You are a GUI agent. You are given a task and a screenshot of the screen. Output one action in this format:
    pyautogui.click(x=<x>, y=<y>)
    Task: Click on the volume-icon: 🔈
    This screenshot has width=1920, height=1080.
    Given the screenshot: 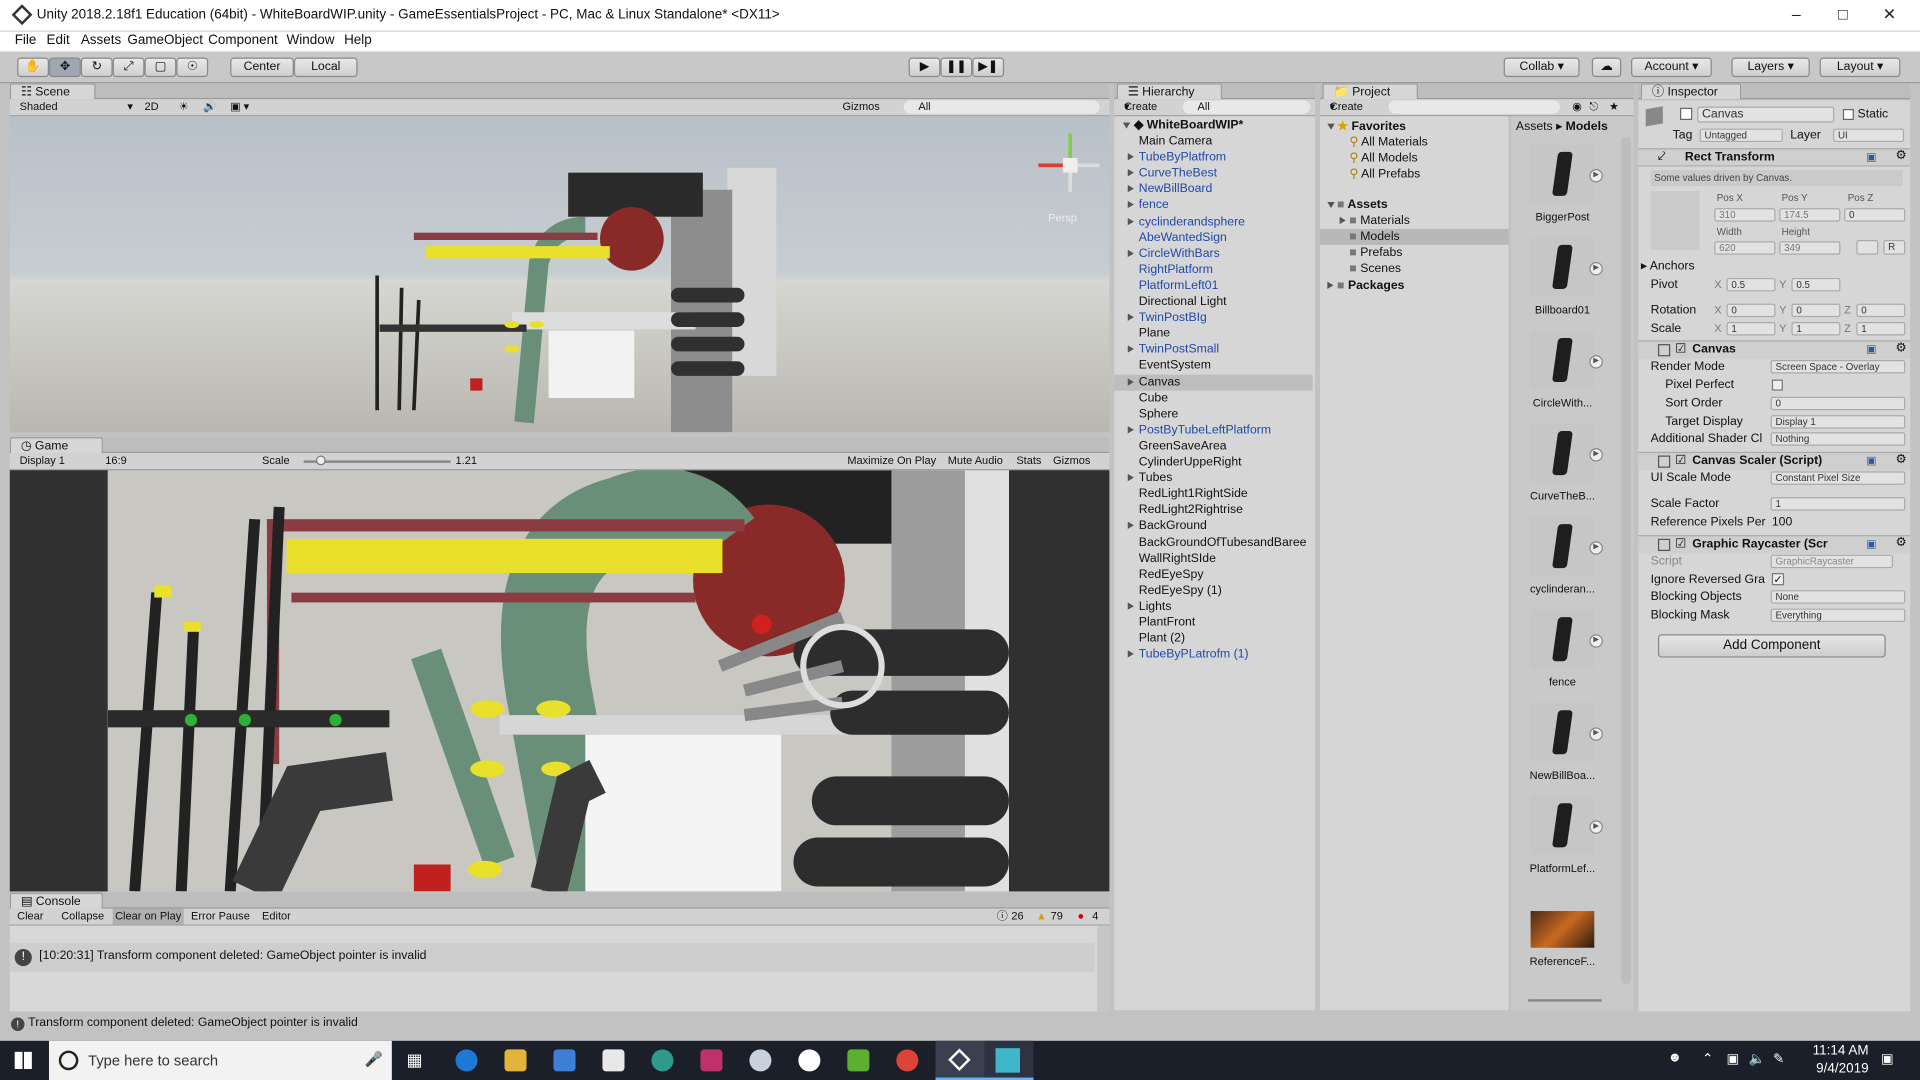 What is the action you would take?
    pyautogui.click(x=1757, y=1059)
    